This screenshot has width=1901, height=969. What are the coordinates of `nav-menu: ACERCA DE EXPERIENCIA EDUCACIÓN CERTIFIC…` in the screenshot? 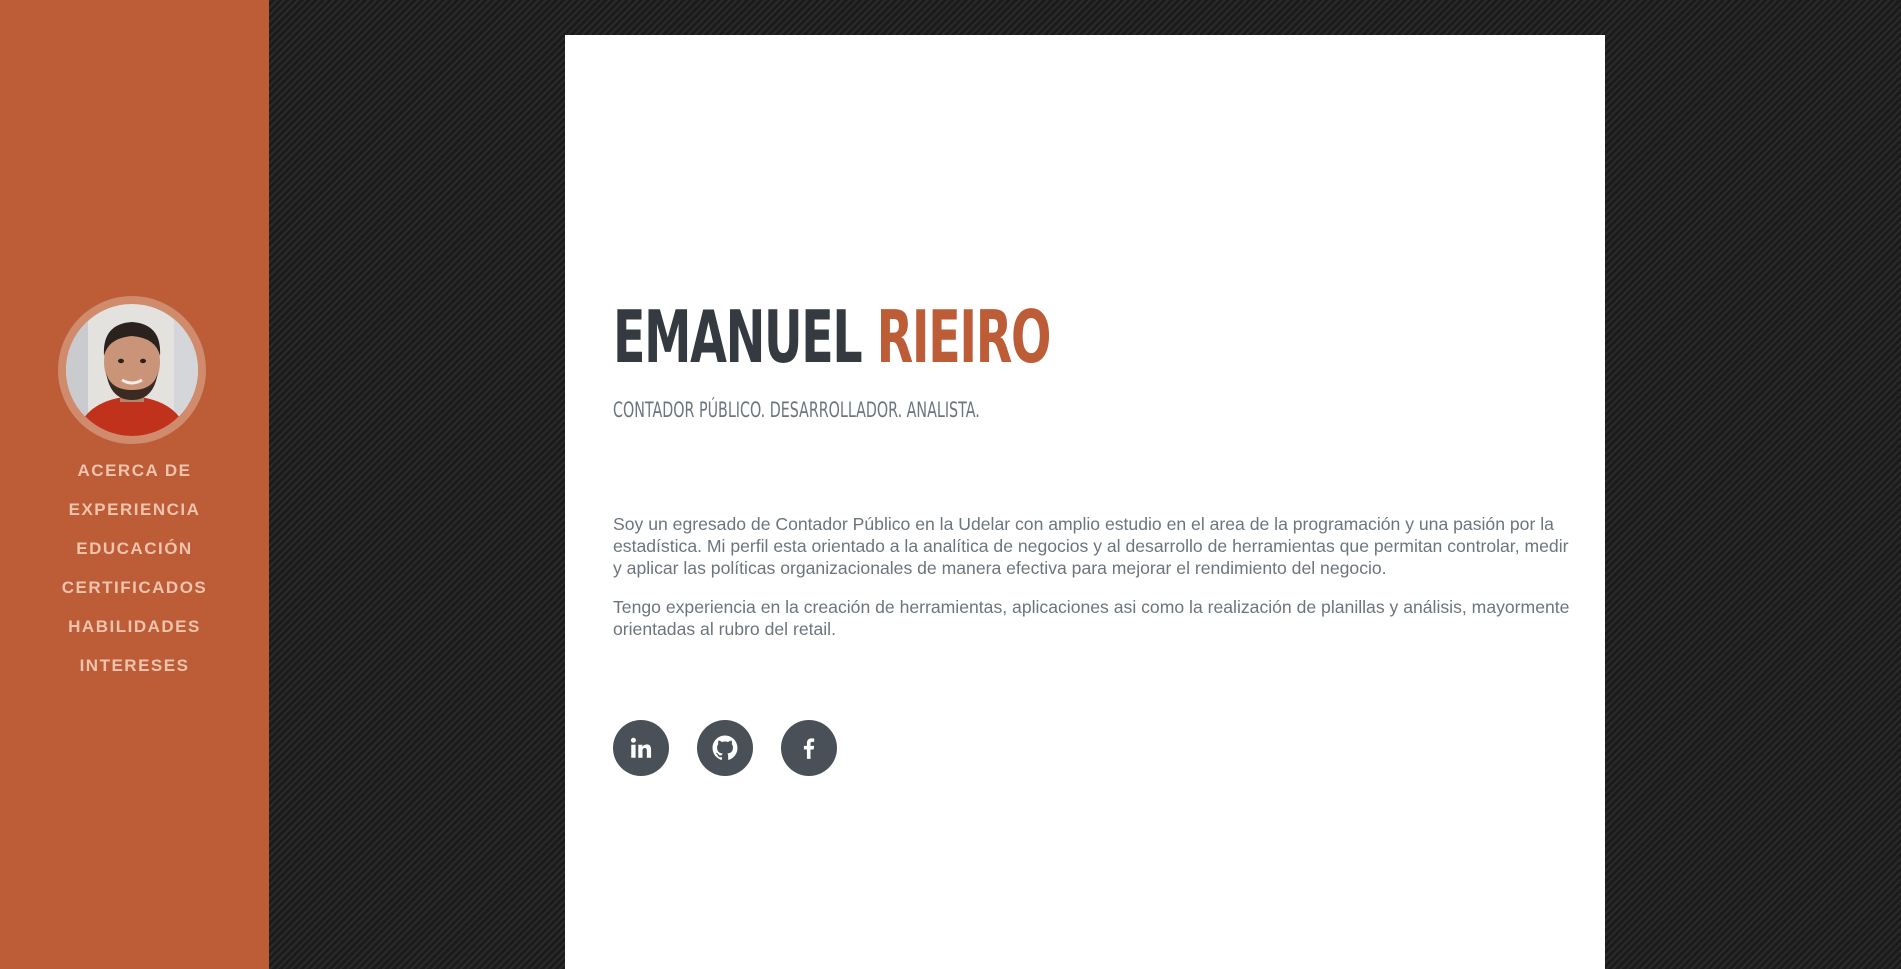 It's located at (134, 573).